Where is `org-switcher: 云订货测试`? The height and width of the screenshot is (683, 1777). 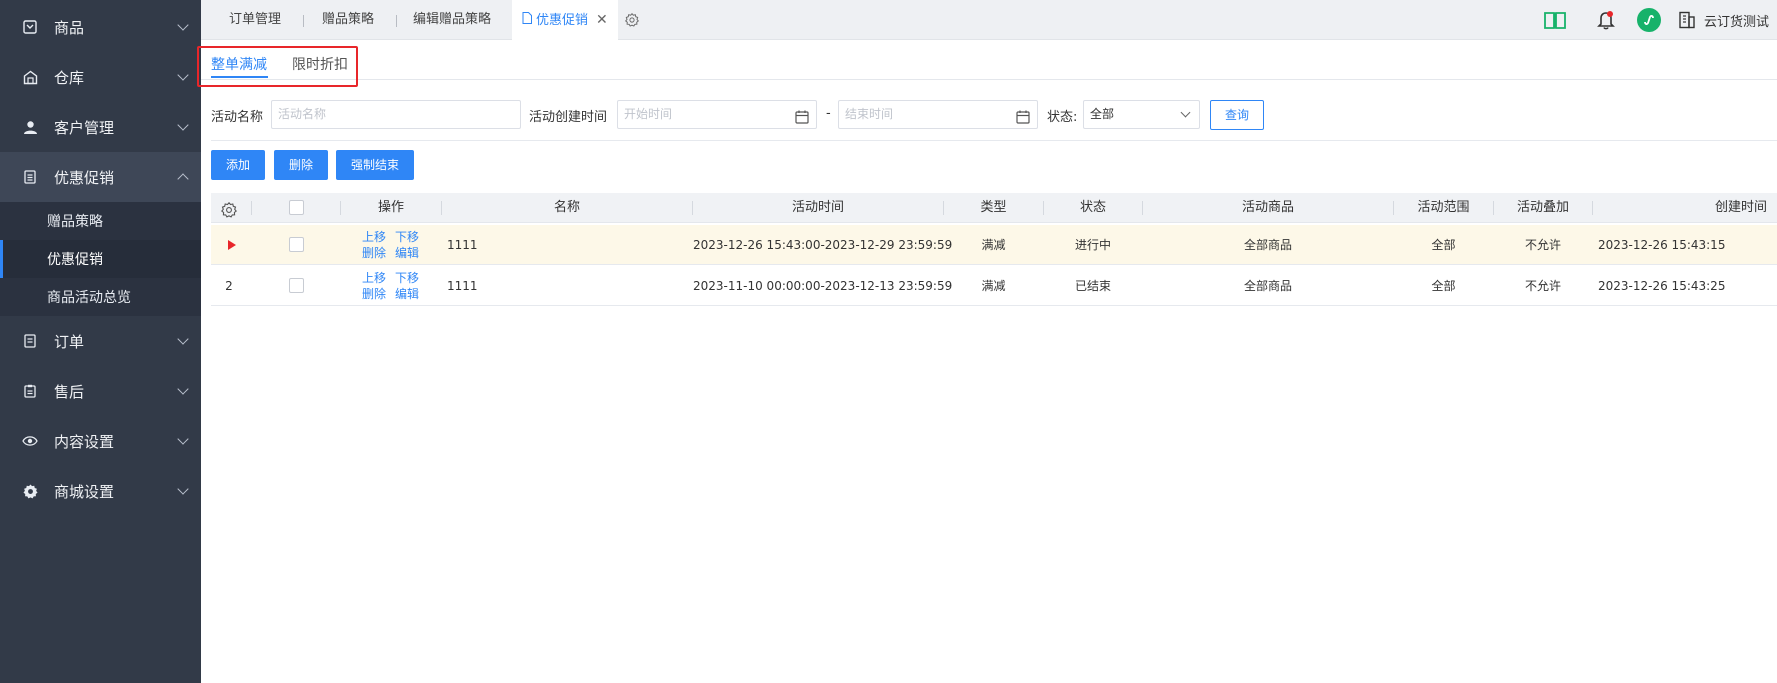 org-switcher: 云订货测试 is located at coordinates (1723, 20).